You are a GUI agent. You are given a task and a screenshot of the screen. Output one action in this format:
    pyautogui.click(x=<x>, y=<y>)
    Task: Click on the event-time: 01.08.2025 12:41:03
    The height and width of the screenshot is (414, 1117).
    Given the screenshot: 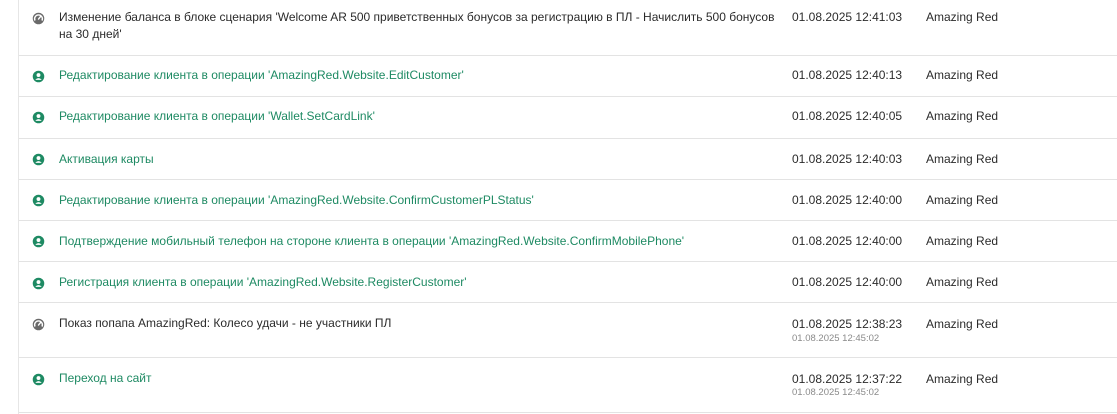 What is the action you would take?
    pyautogui.click(x=847, y=17)
    